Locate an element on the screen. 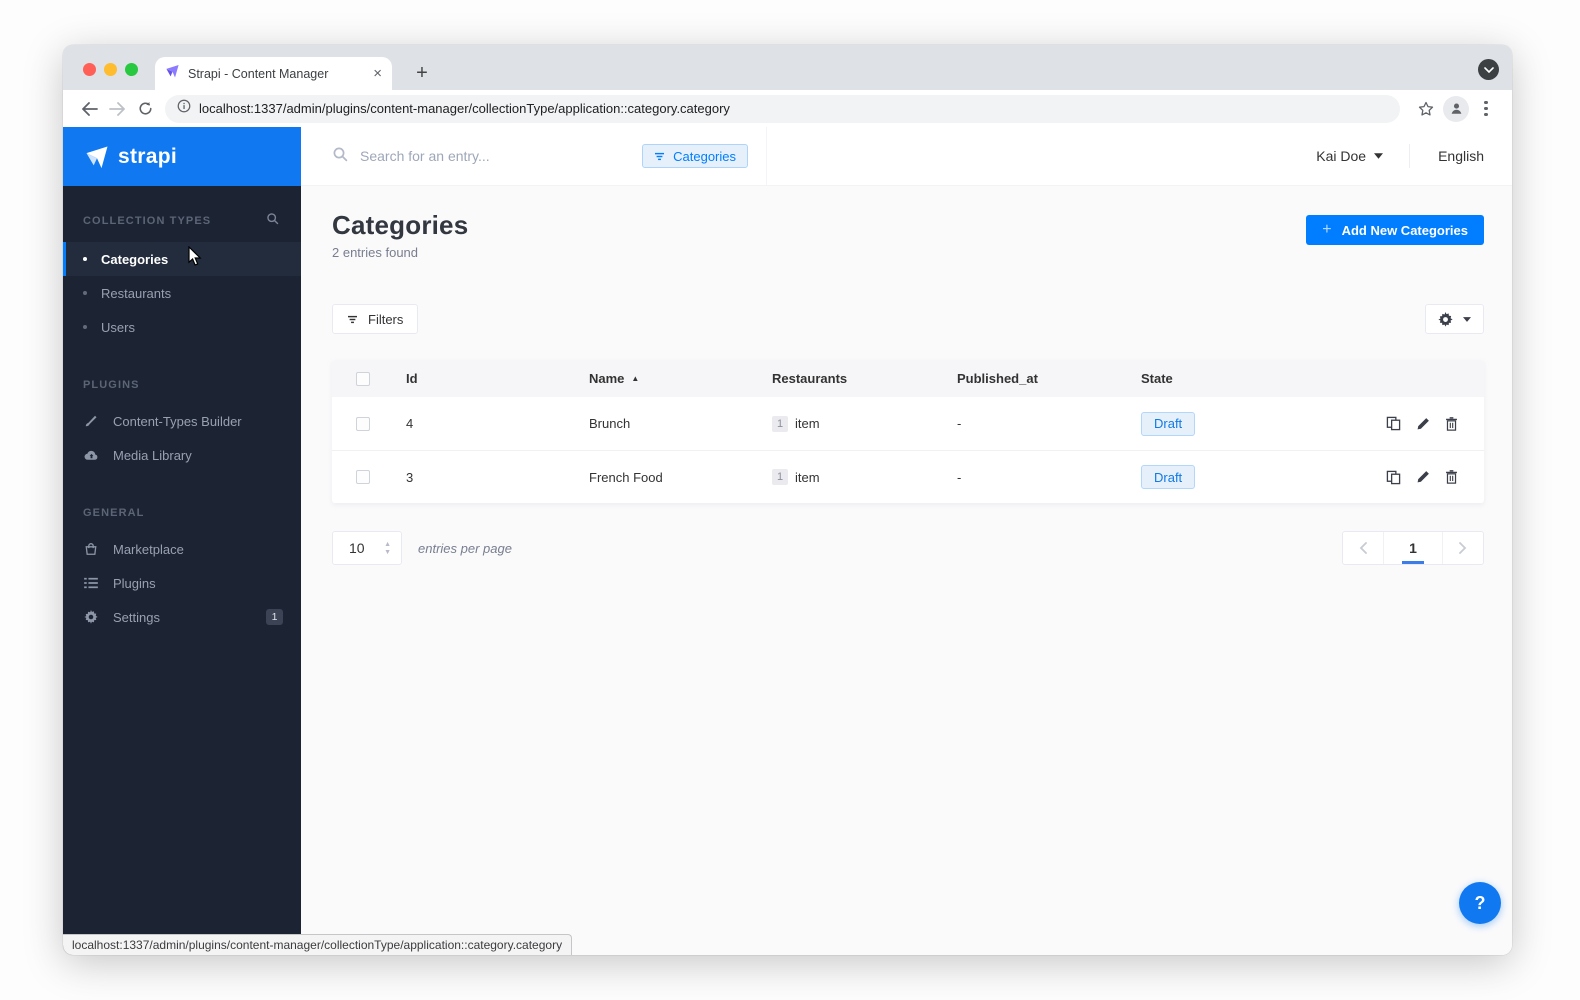 The width and height of the screenshot is (1580, 1000). topbar: Categories Kai Doe English is located at coordinates (906, 156).